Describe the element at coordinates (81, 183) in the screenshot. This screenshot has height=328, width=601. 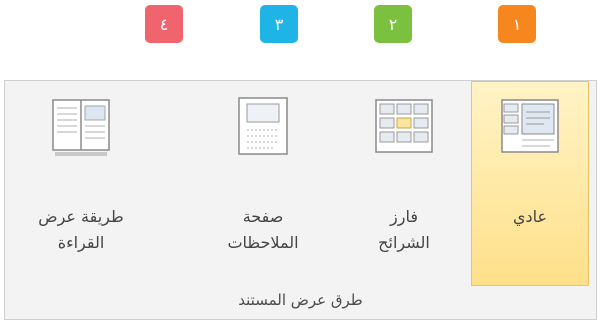
I see `reading-view-button: طريقة عرض القراءة` at that location.